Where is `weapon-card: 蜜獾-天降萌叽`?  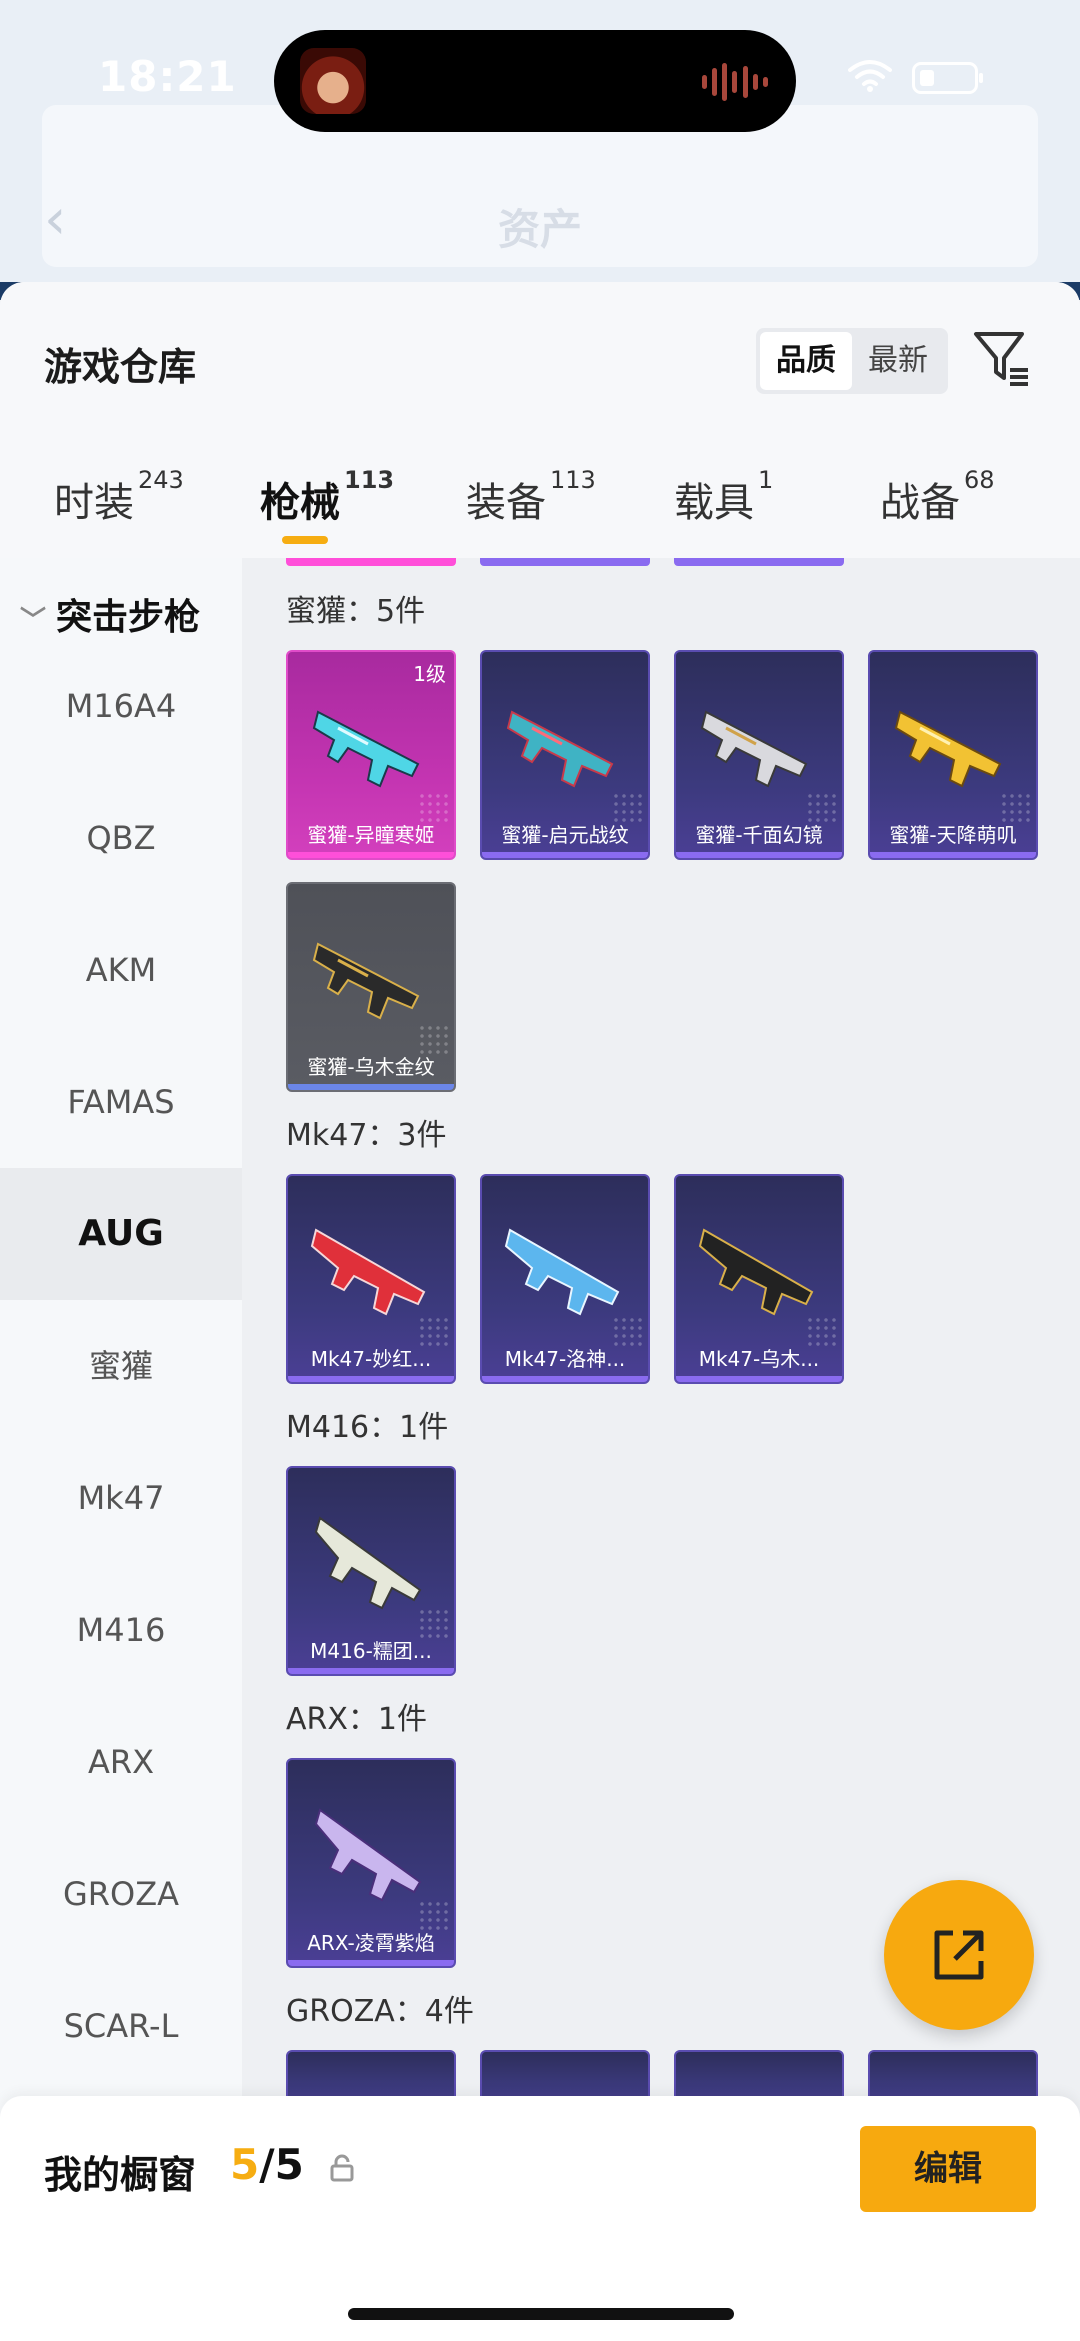 weapon-card: 蜜獾-天降萌叽 is located at coordinates (953, 755).